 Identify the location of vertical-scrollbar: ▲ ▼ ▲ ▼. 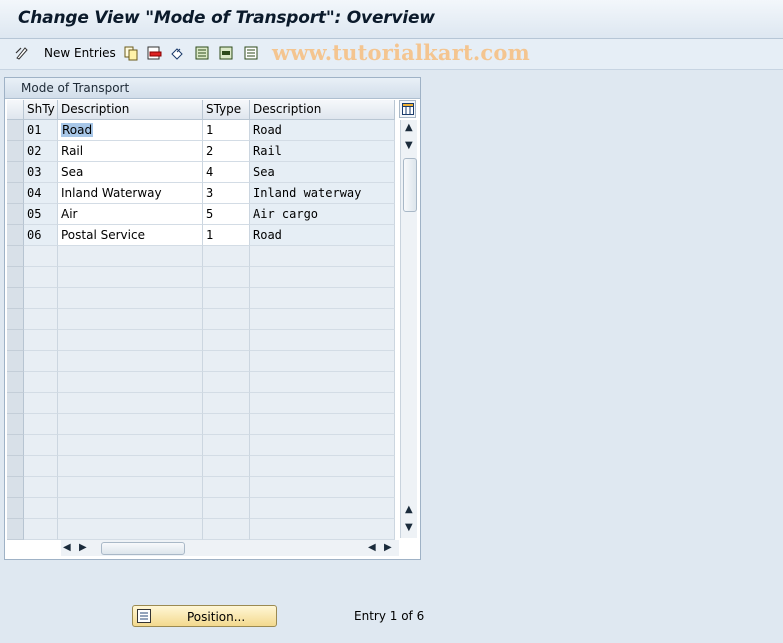
(408, 329).